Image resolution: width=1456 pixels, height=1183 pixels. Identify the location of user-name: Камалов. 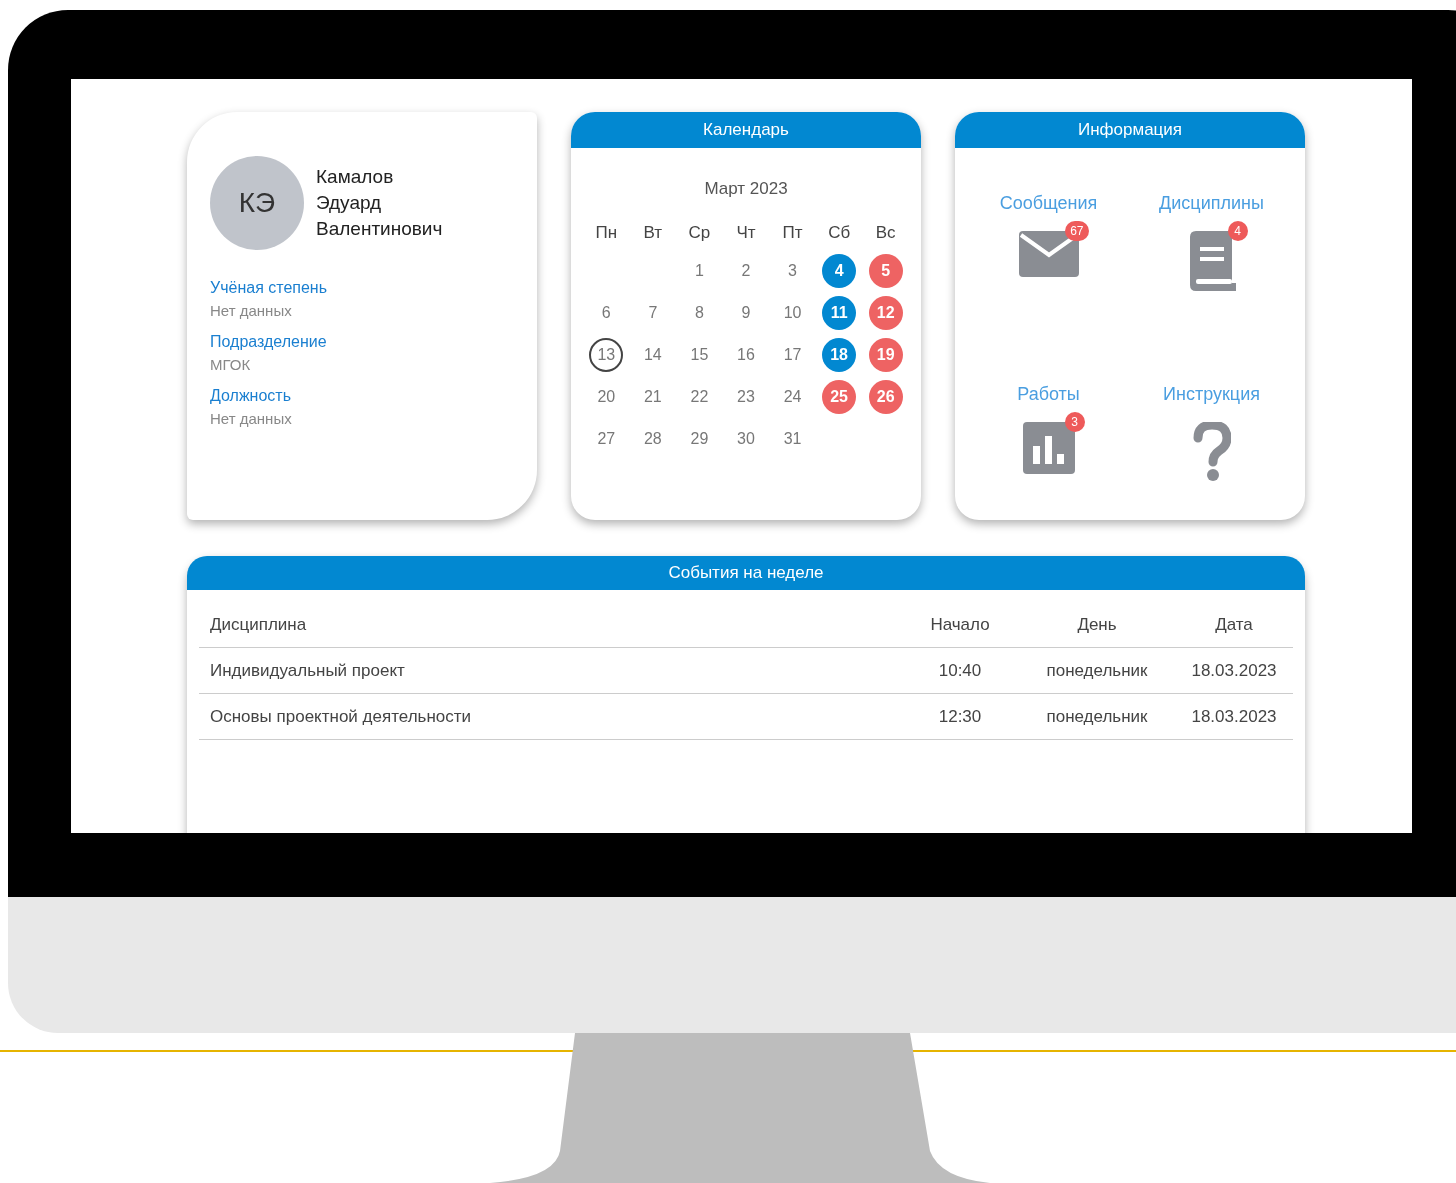
(355, 177).